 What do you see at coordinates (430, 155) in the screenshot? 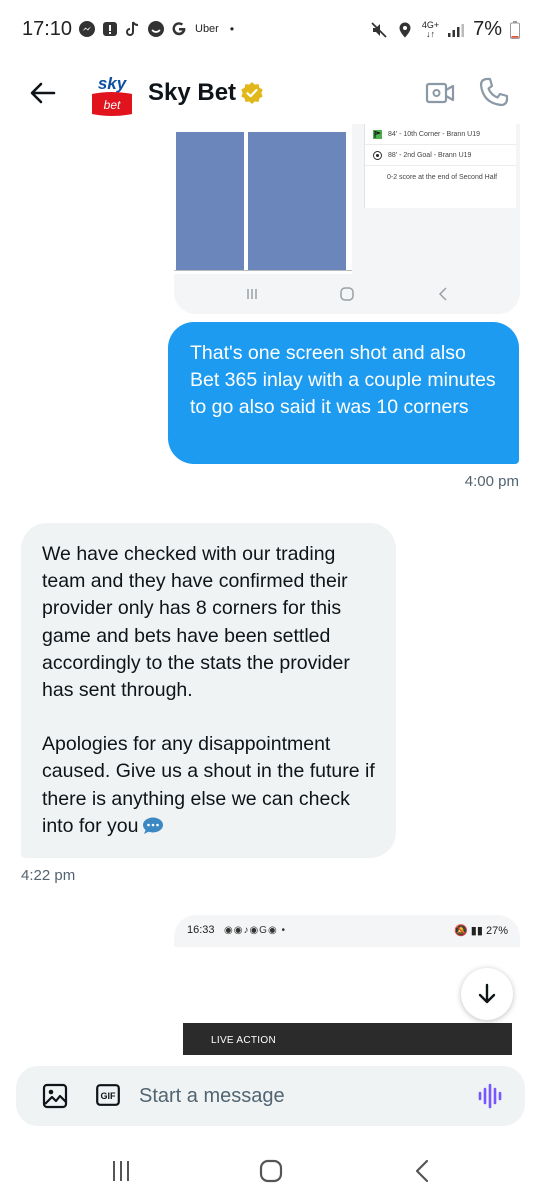
I see `screenshot-event-text: 88' - 2nd Goal - Brann U19` at bounding box center [430, 155].